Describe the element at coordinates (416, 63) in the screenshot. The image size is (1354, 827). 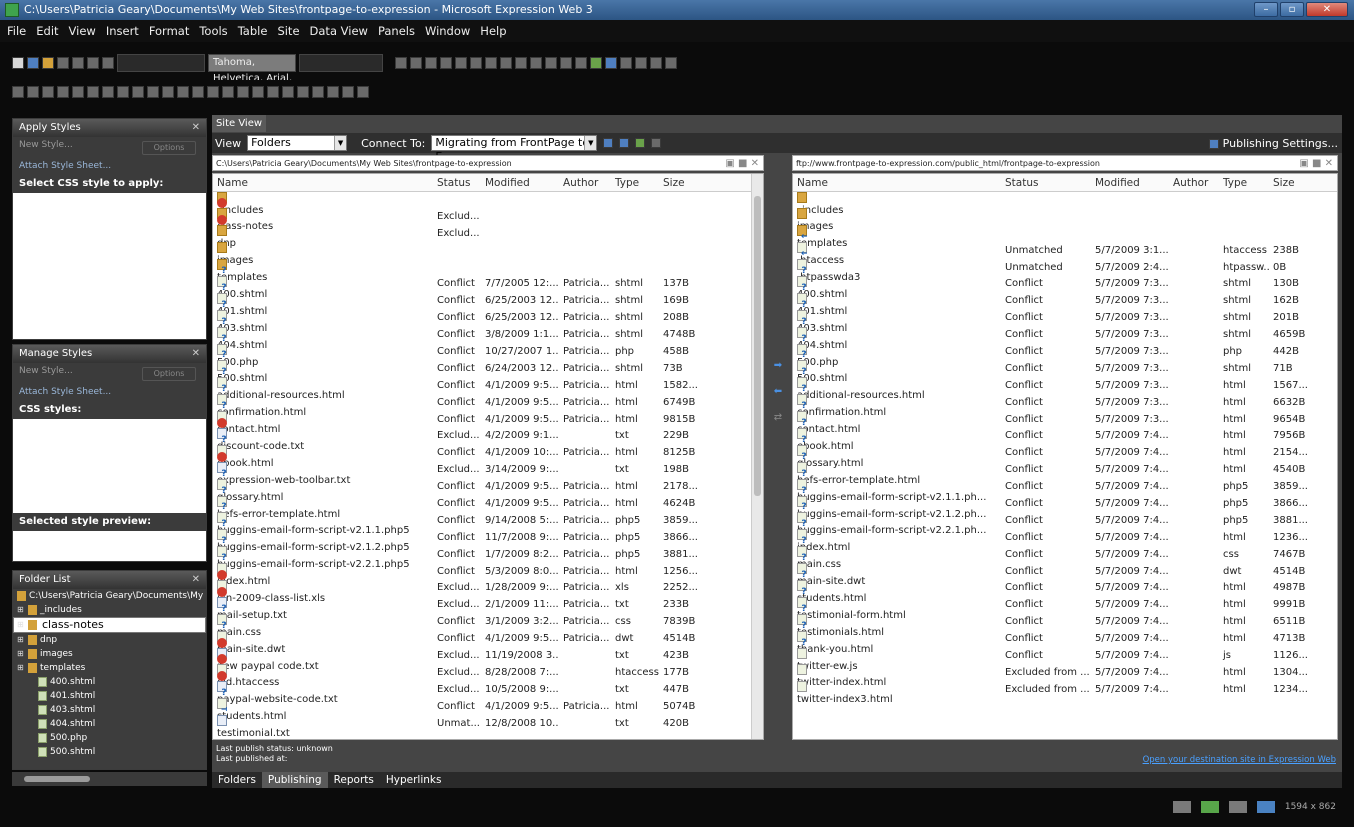
I see `redo-icon` at that location.